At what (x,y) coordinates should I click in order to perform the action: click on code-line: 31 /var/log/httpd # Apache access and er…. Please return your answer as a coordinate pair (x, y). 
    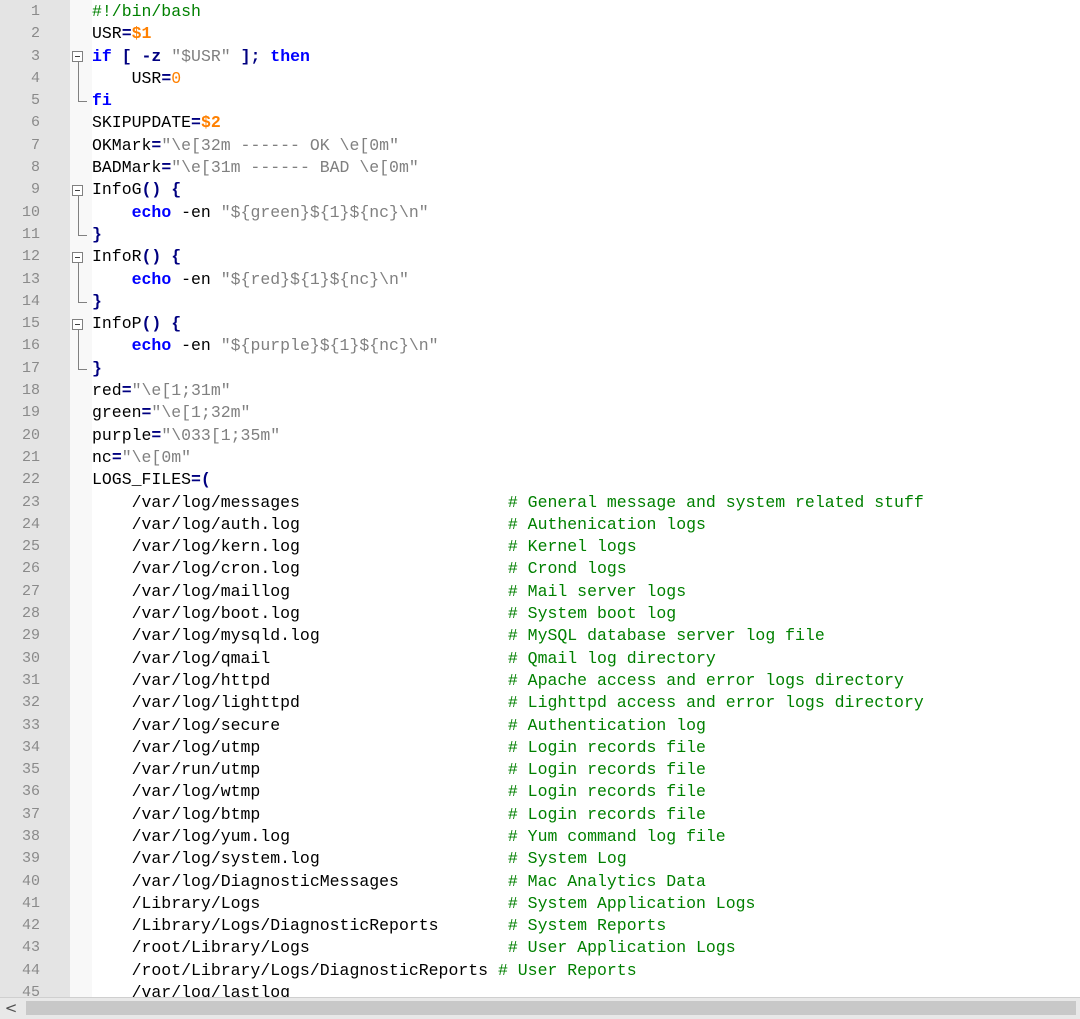
    Looking at the image, I should click on (540, 681).